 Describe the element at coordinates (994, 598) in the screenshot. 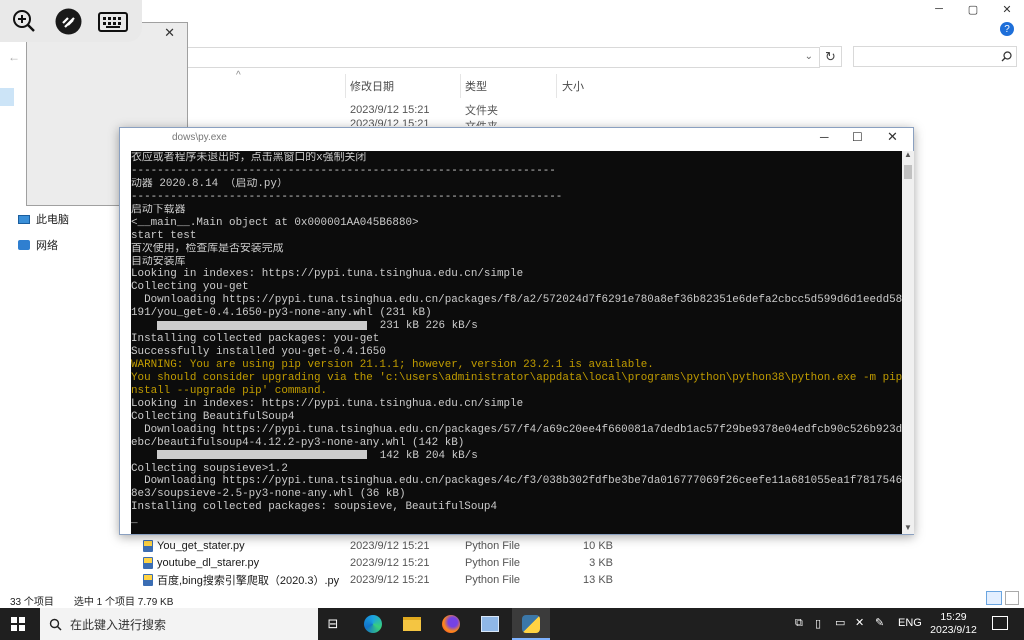

I see `details-view-icon` at that location.